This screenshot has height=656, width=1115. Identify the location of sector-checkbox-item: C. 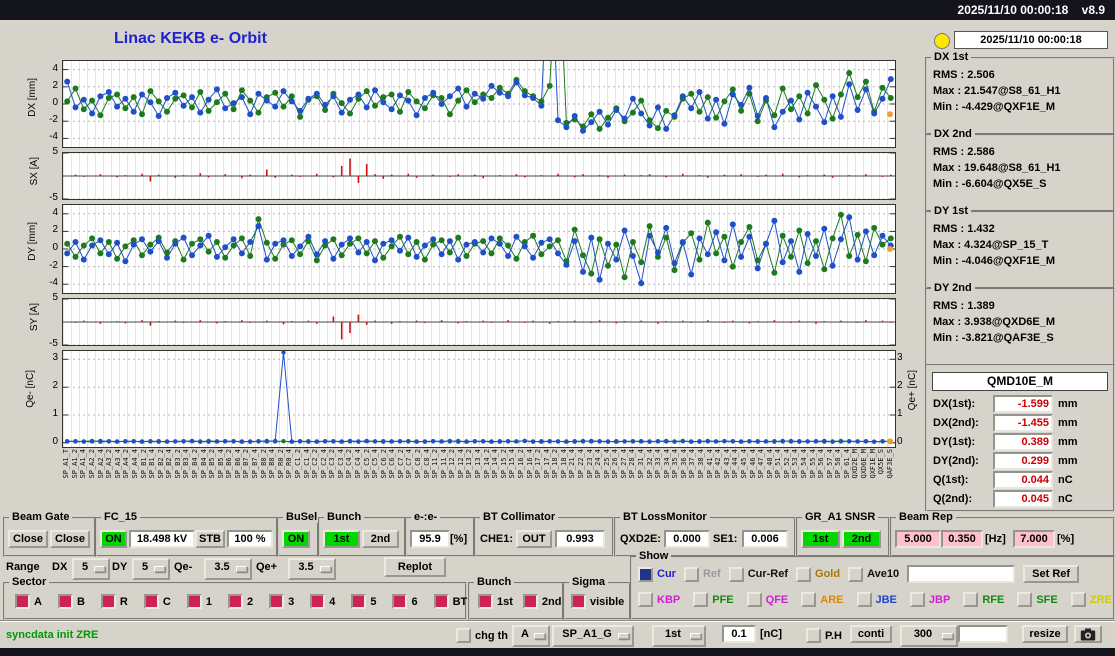
(157, 601).